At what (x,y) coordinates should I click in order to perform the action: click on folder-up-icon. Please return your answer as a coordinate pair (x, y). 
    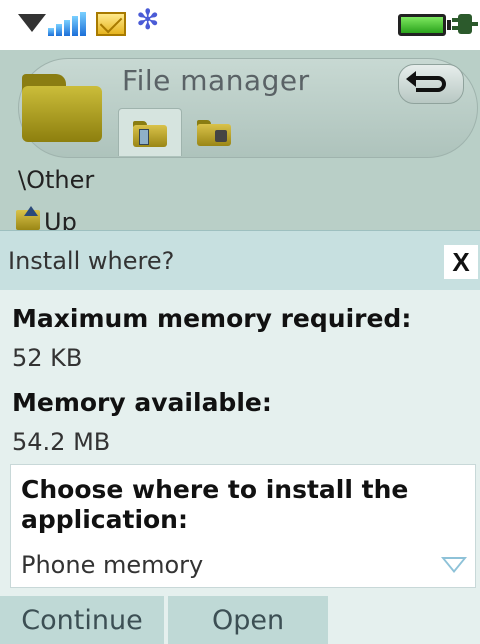
    Looking at the image, I should click on (28, 218).